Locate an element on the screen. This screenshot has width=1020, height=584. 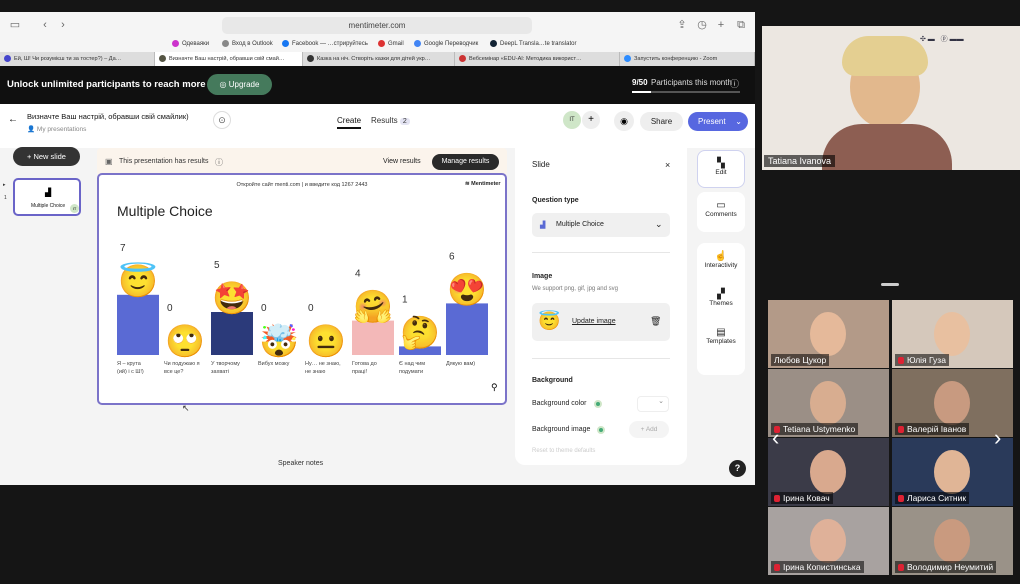
share-icon: ⇪ is located at coordinates (682, 25).